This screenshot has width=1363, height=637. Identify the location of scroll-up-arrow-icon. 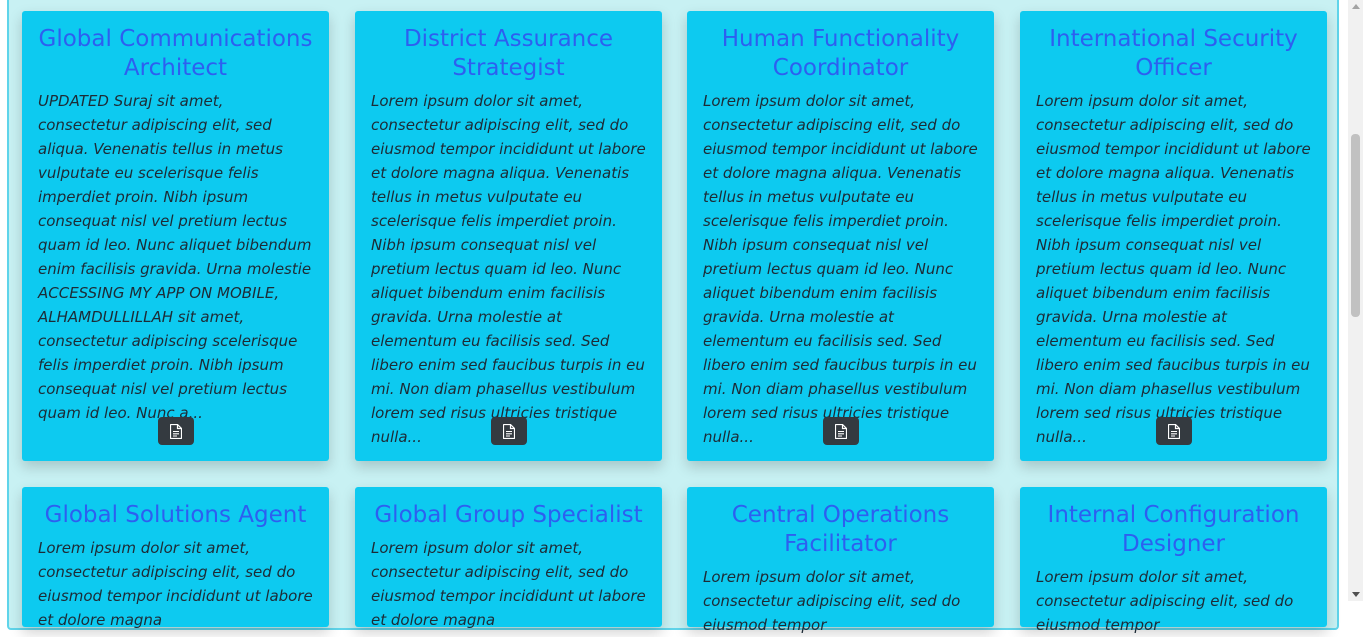
(1356, 6).